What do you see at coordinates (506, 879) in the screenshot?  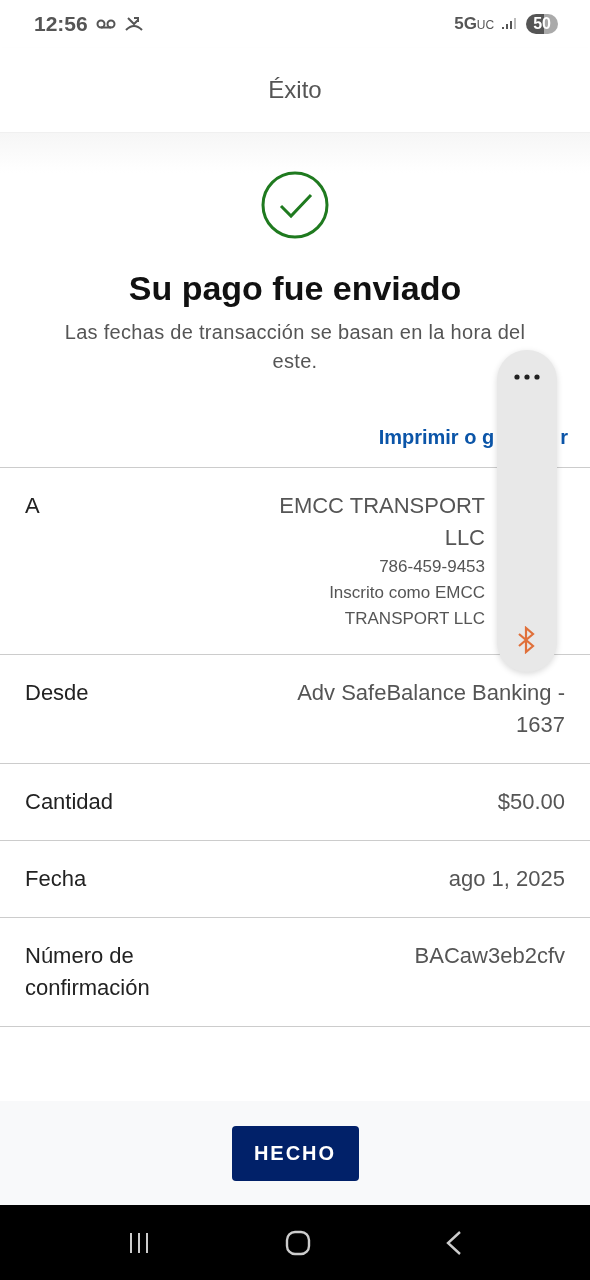 I see `detail-value: ago 1, 2025` at bounding box center [506, 879].